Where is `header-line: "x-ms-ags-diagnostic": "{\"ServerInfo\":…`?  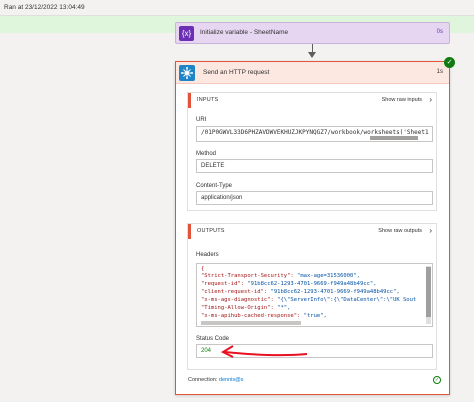 header-line: "x-ms-ags-diagnostic": "{\"ServerInfo\":… is located at coordinates (309, 300).